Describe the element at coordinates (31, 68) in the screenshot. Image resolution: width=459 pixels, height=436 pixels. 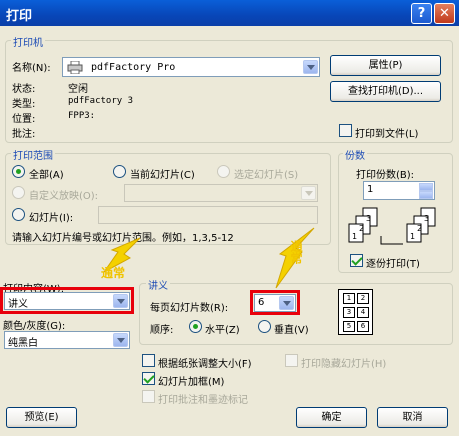
I see `printer-name-label: 名称(N):` at that location.